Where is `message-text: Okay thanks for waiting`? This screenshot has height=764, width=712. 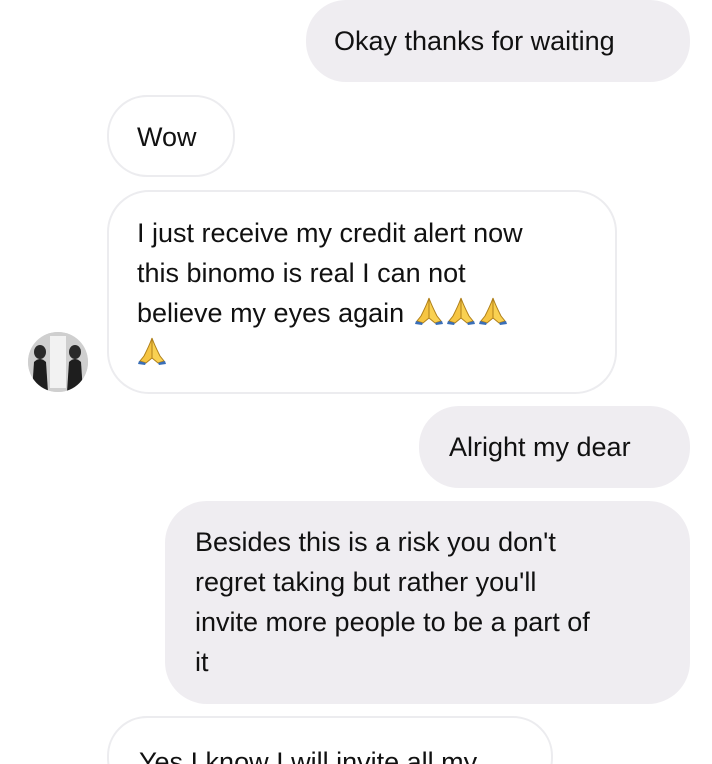 message-text: Okay thanks for waiting is located at coordinates (474, 41).